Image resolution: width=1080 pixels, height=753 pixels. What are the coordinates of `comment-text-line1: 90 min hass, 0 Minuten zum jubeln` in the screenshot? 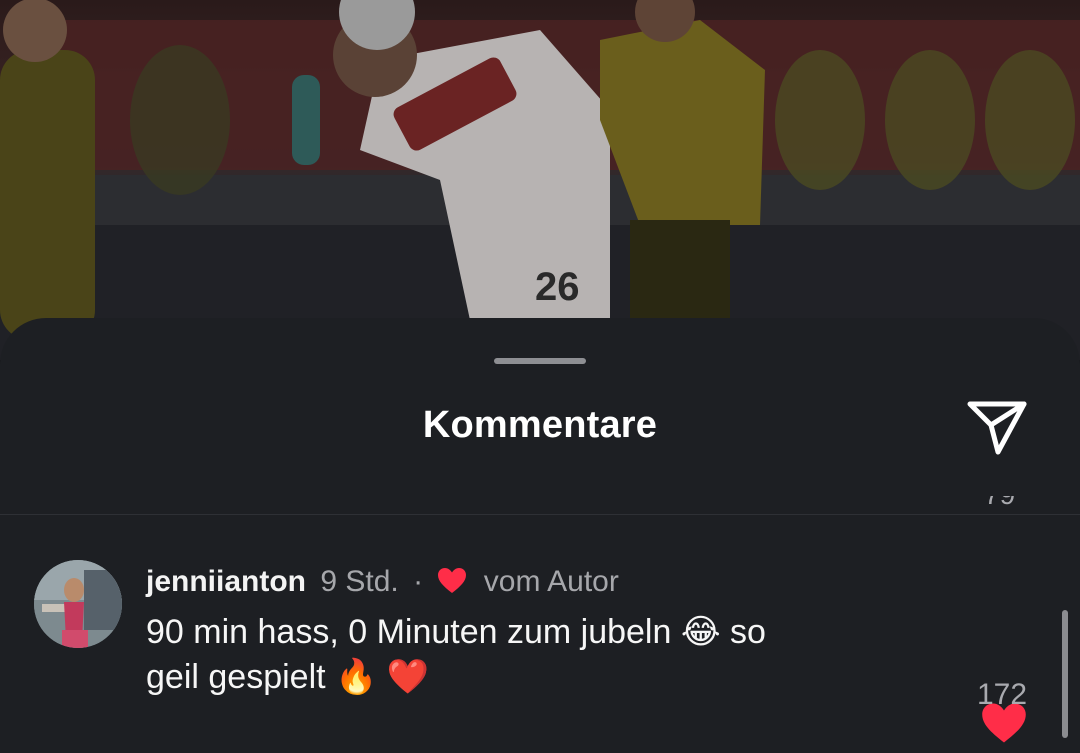 It's located at (409, 632).